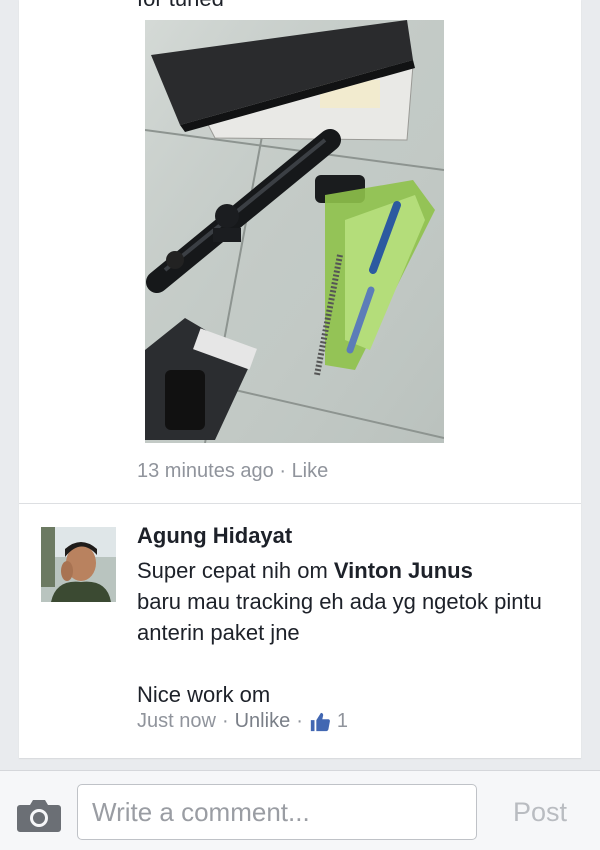  What do you see at coordinates (180, 6) in the screenshot?
I see `post-text: for tuned` at bounding box center [180, 6].